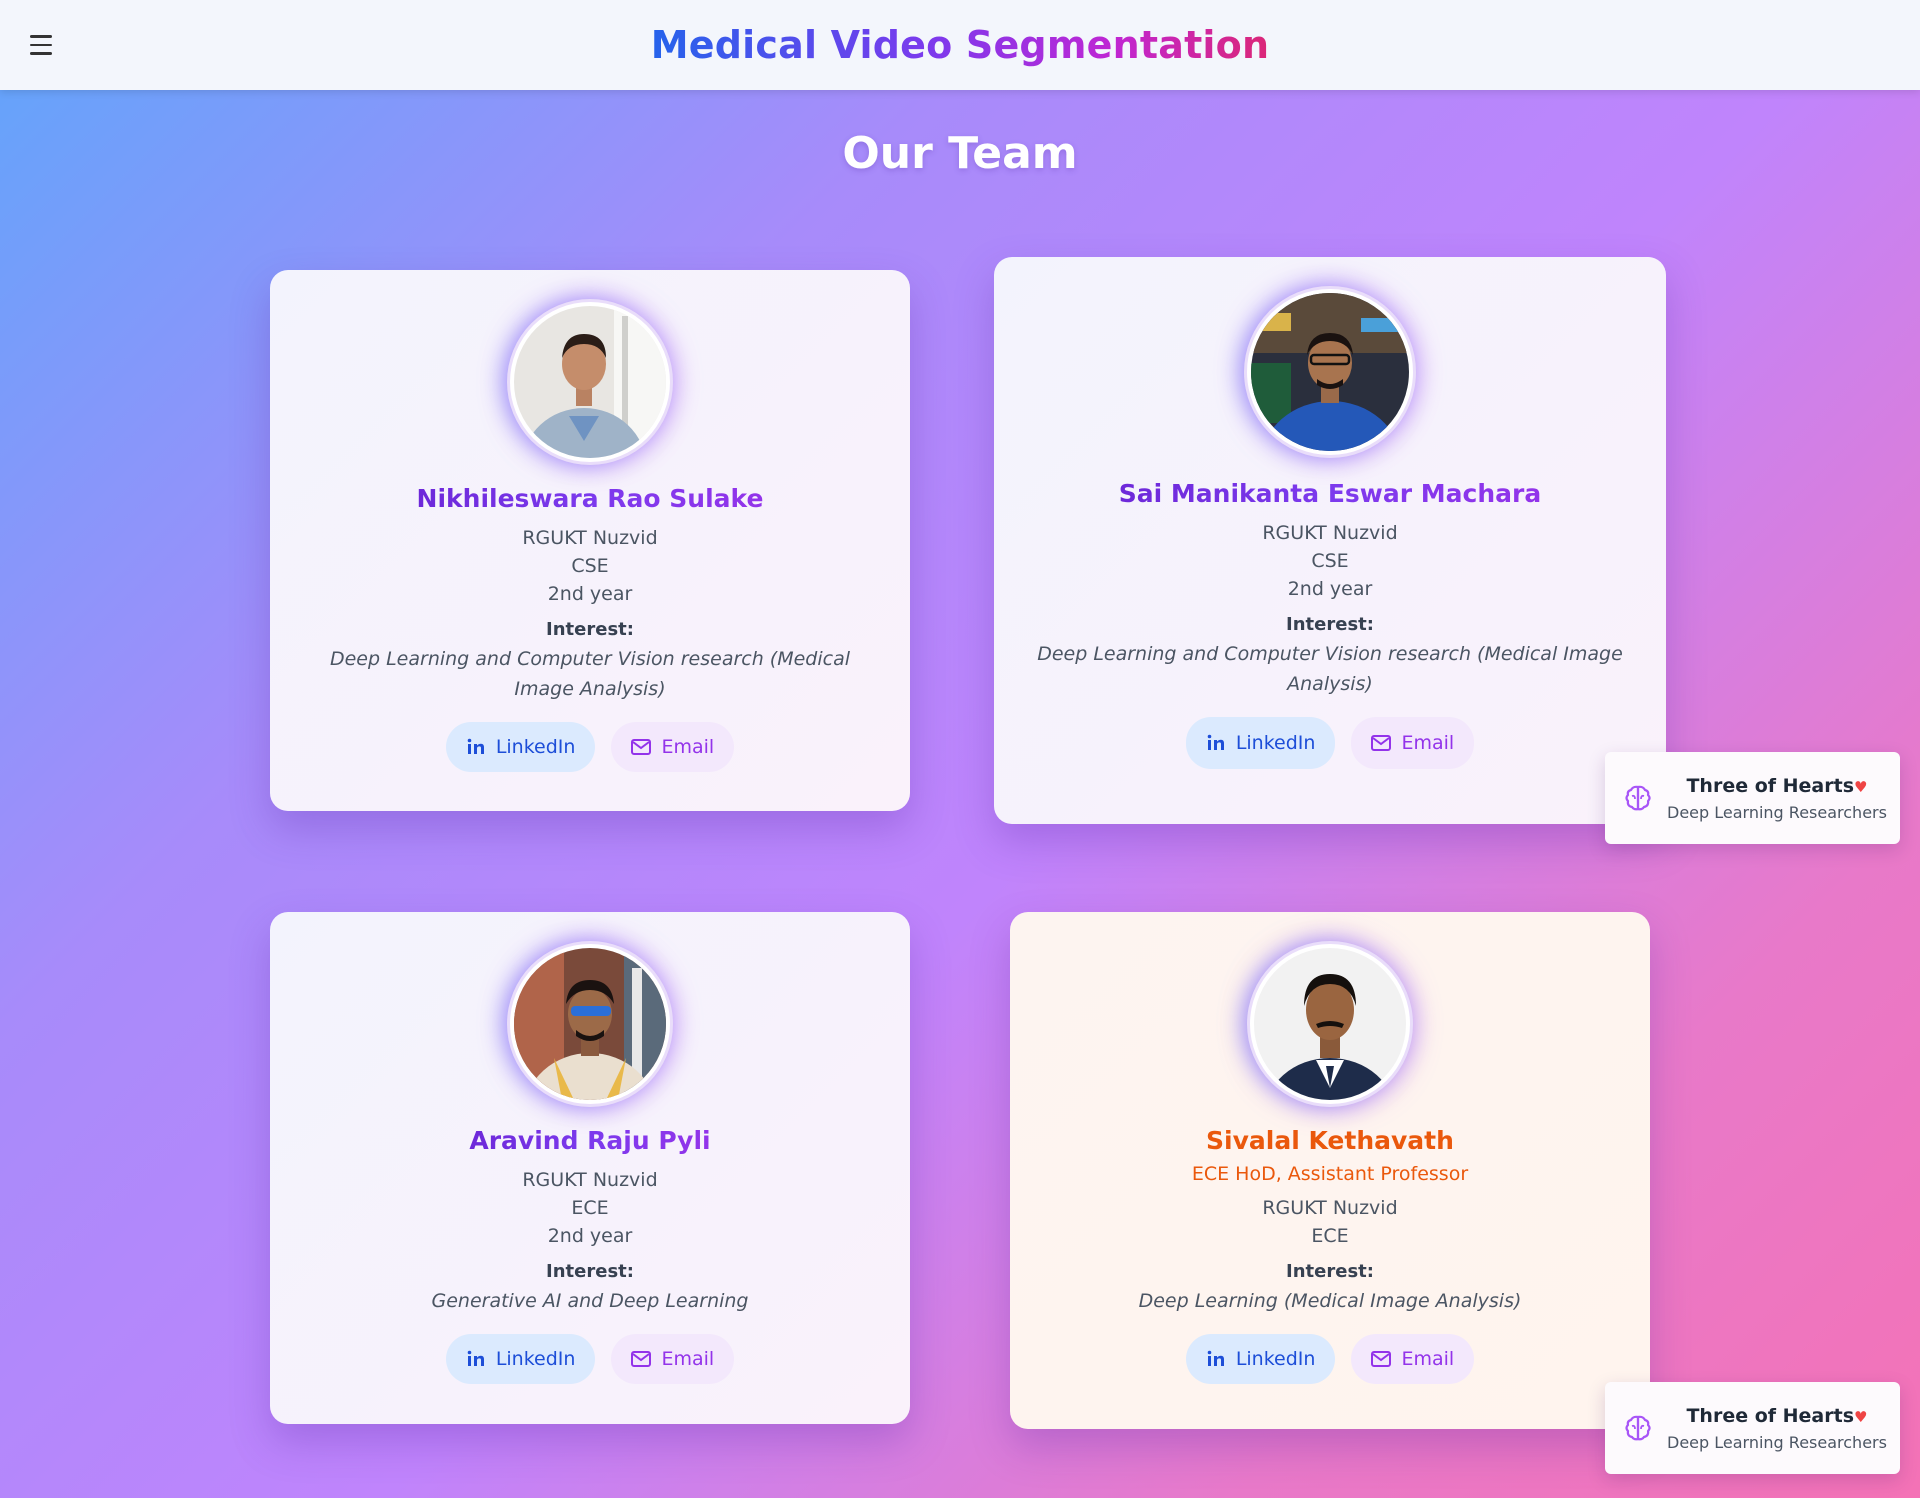 The width and height of the screenshot is (1920, 1498). Describe the element at coordinates (1330, 1174) in the screenshot. I see `member-role: ECE HoD, Assistant Professor` at that location.